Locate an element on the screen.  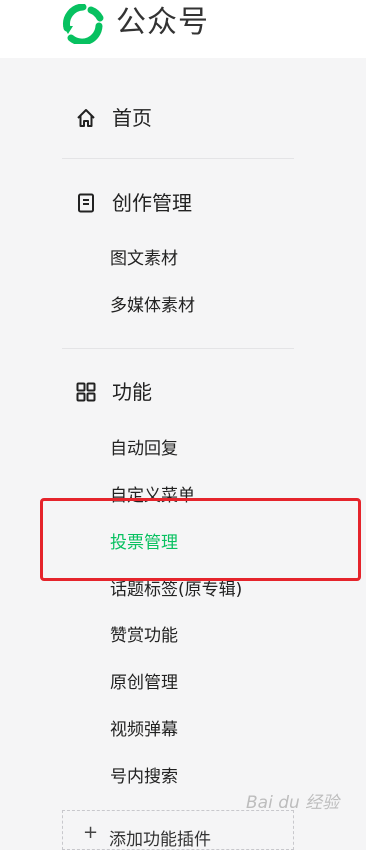
sidebar-item-appreciation: 赞赏功能 is located at coordinates (144, 636).